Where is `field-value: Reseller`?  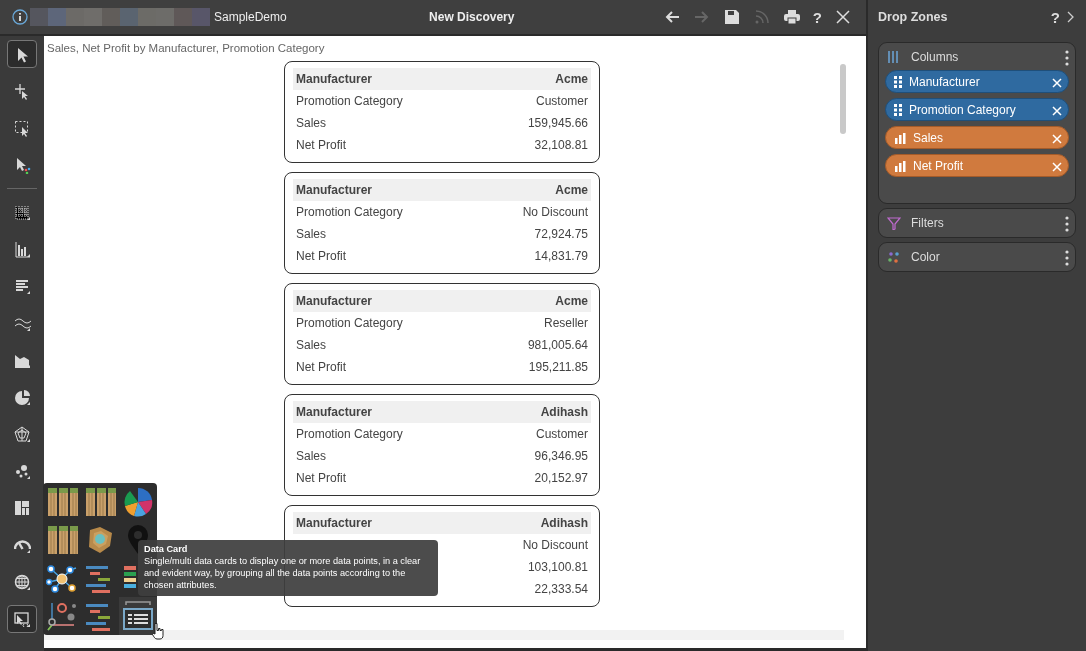
field-value: Reseller is located at coordinates (566, 324).